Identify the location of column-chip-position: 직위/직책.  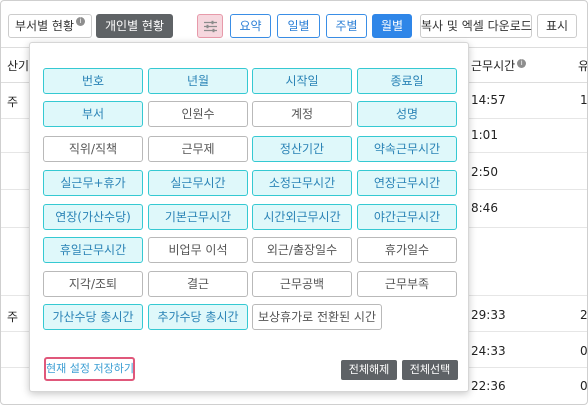
(93, 149).